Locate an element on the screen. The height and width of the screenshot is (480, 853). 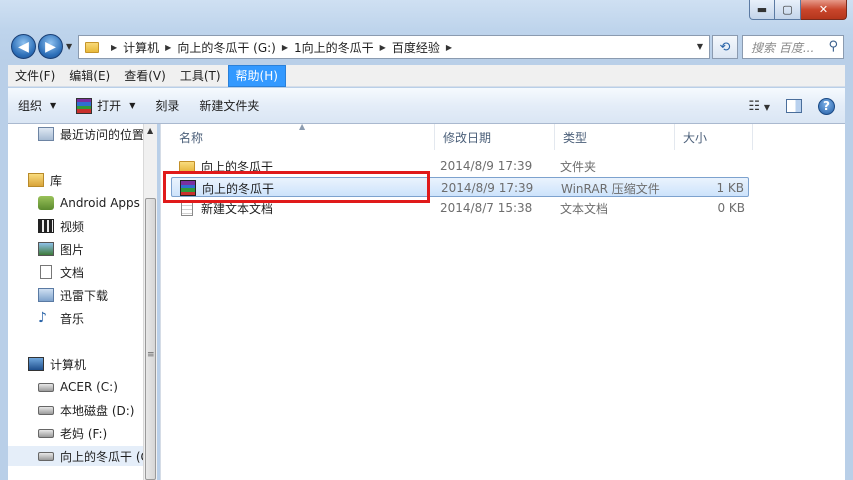
menu-file: 文件(F) is located at coordinates (35, 76).